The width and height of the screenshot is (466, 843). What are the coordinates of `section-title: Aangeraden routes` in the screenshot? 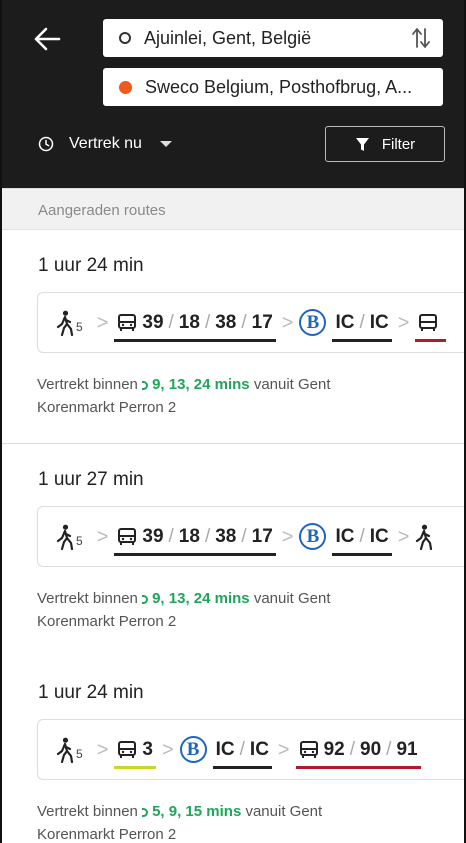 It's located at (233, 209).